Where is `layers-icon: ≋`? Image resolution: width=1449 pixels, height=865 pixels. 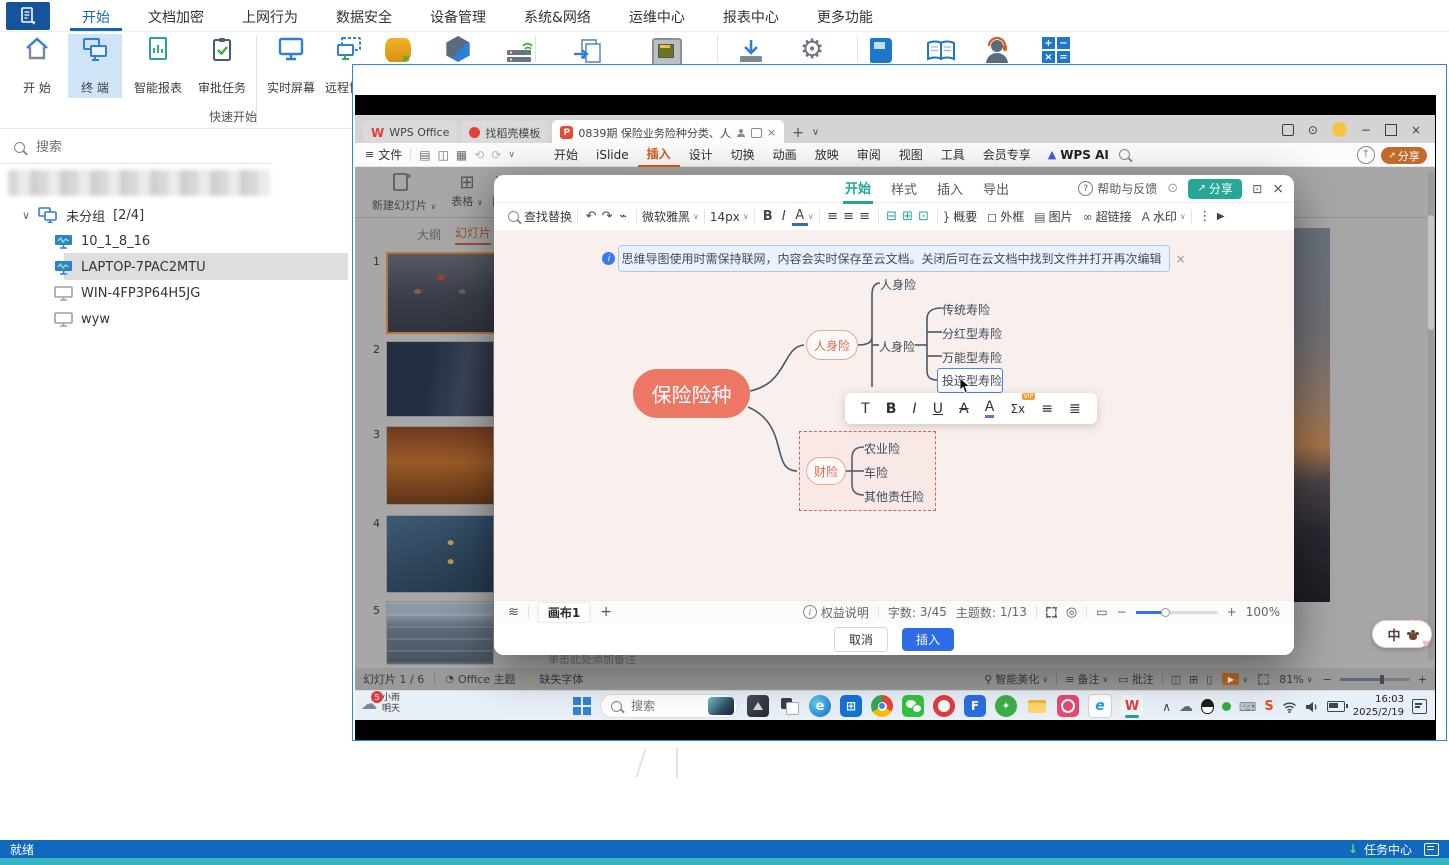 layers-icon: ≋ is located at coordinates (513, 612).